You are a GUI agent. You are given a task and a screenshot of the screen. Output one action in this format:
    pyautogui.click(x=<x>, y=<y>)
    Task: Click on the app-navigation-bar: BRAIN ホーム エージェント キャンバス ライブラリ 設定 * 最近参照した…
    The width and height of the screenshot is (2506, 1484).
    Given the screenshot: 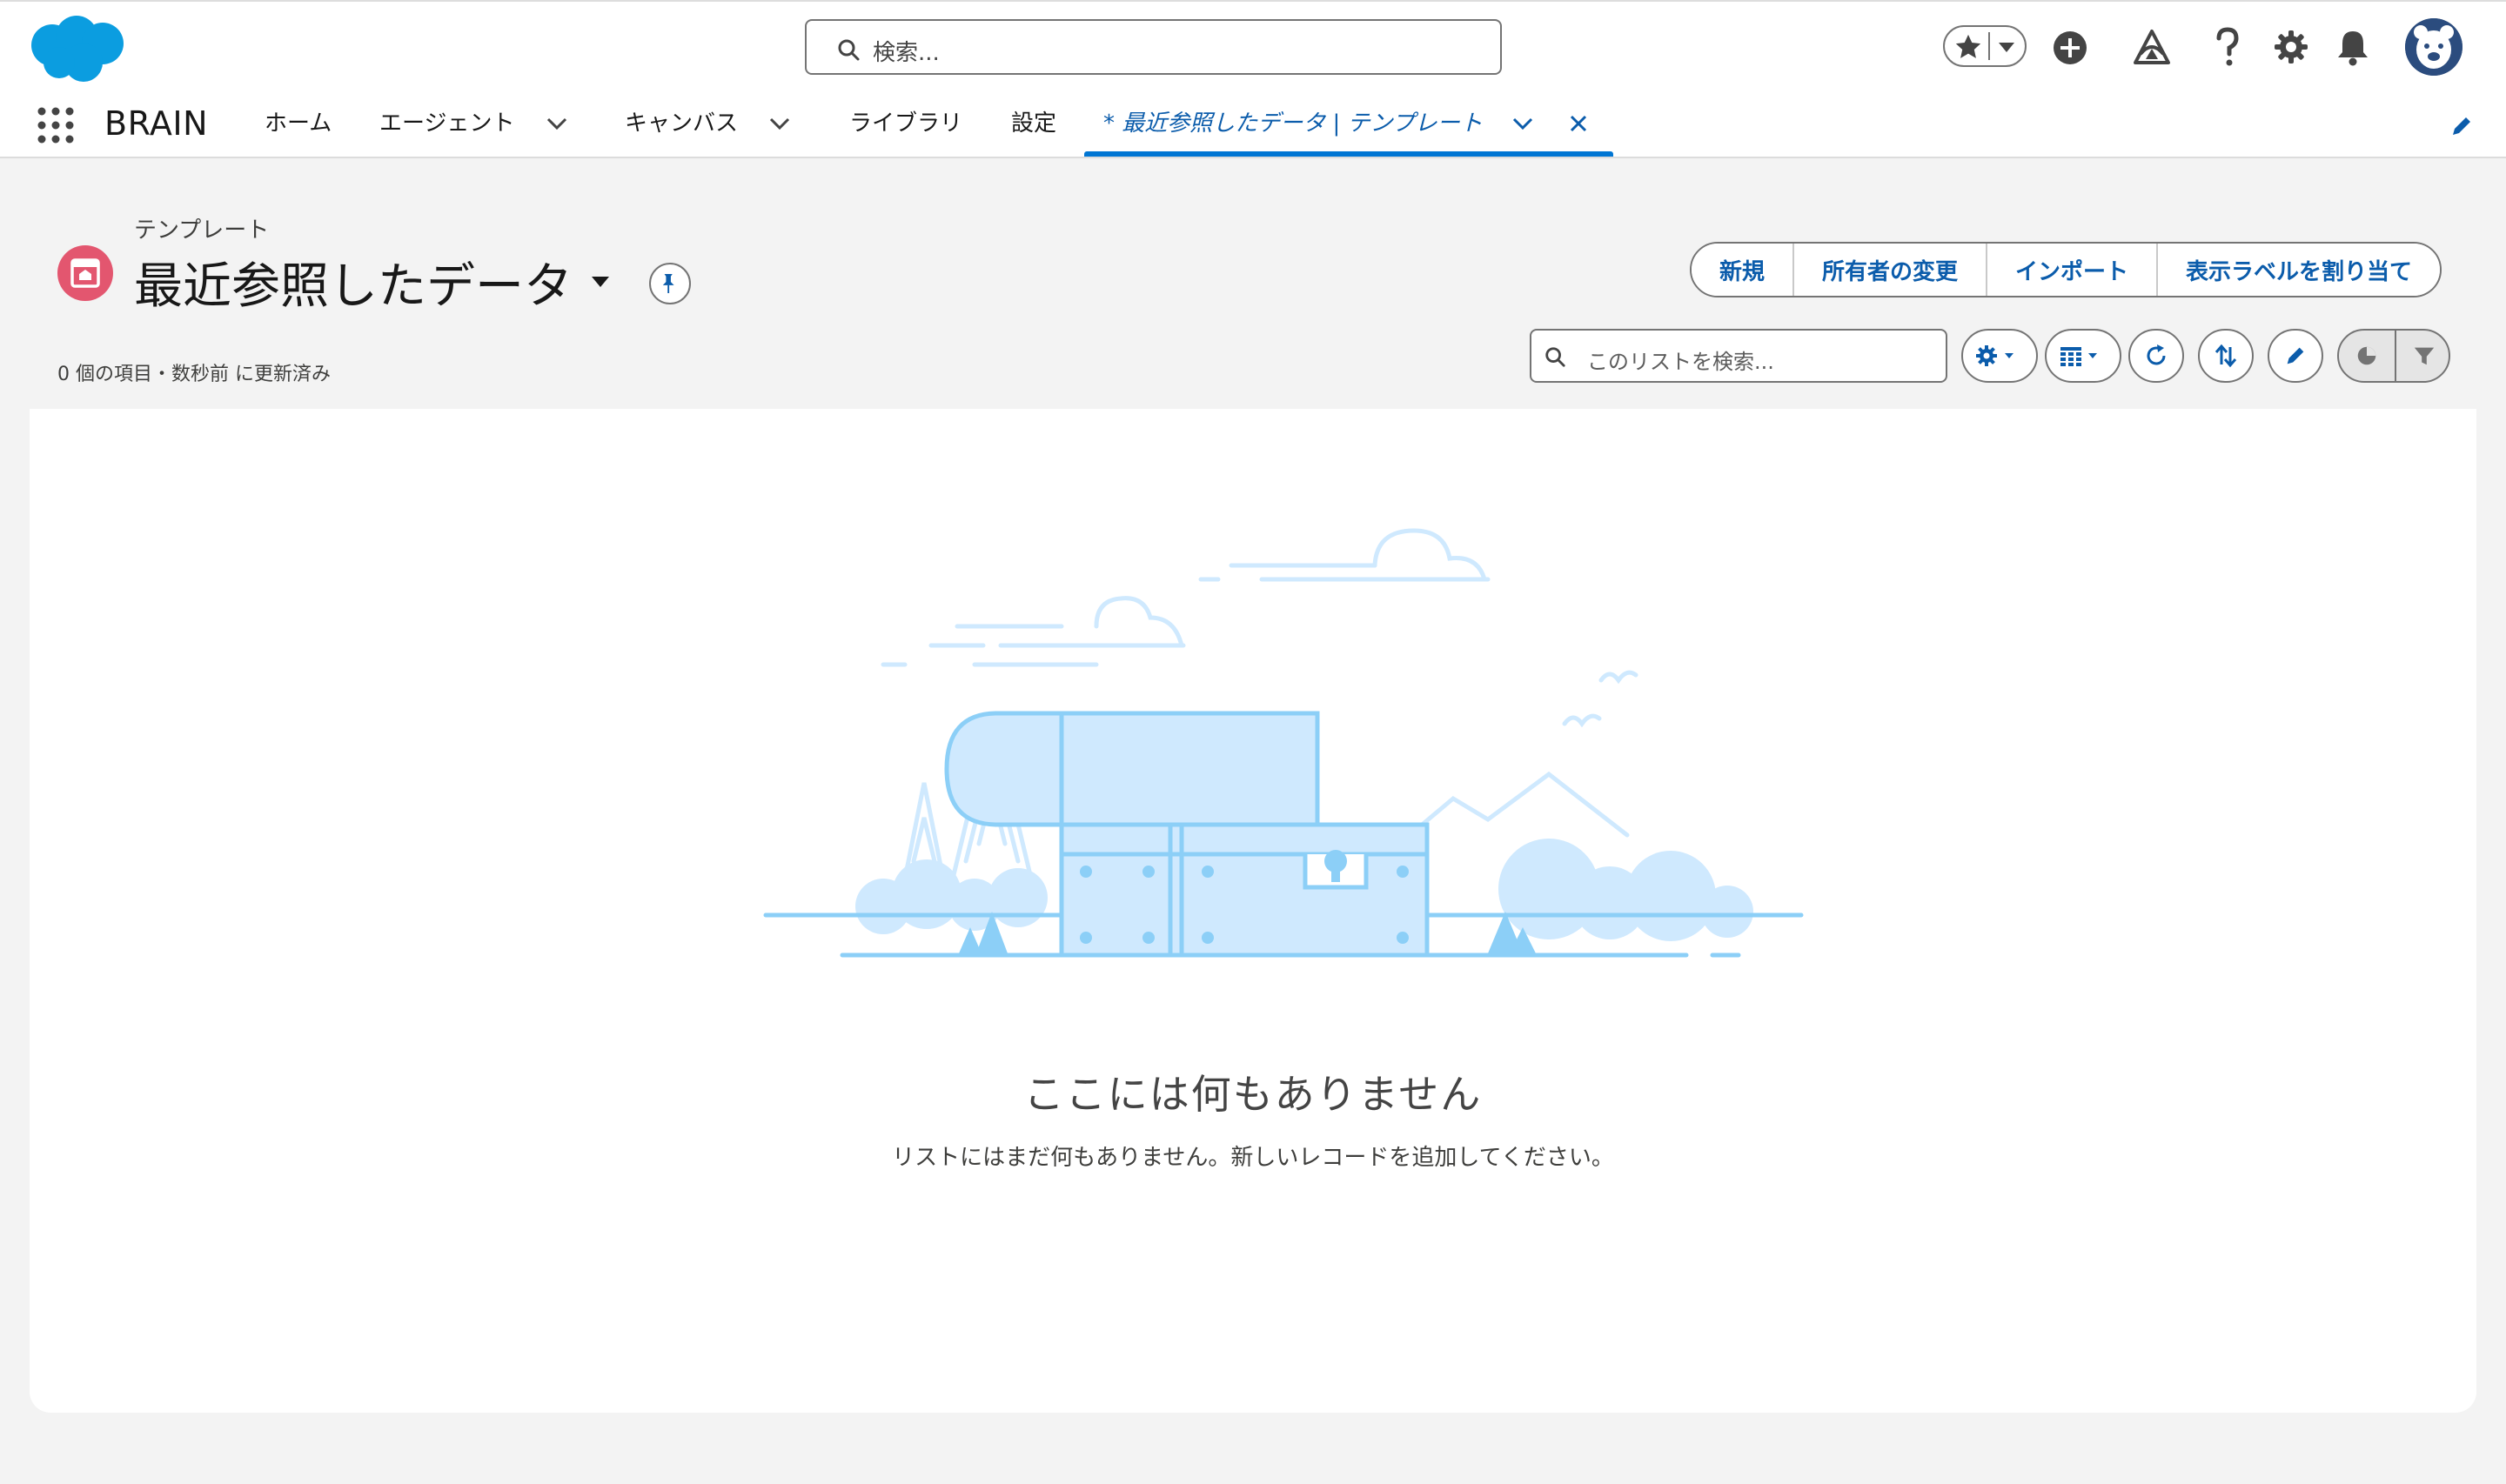 What is the action you would take?
    pyautogui.click(x=1253, y=124)
    